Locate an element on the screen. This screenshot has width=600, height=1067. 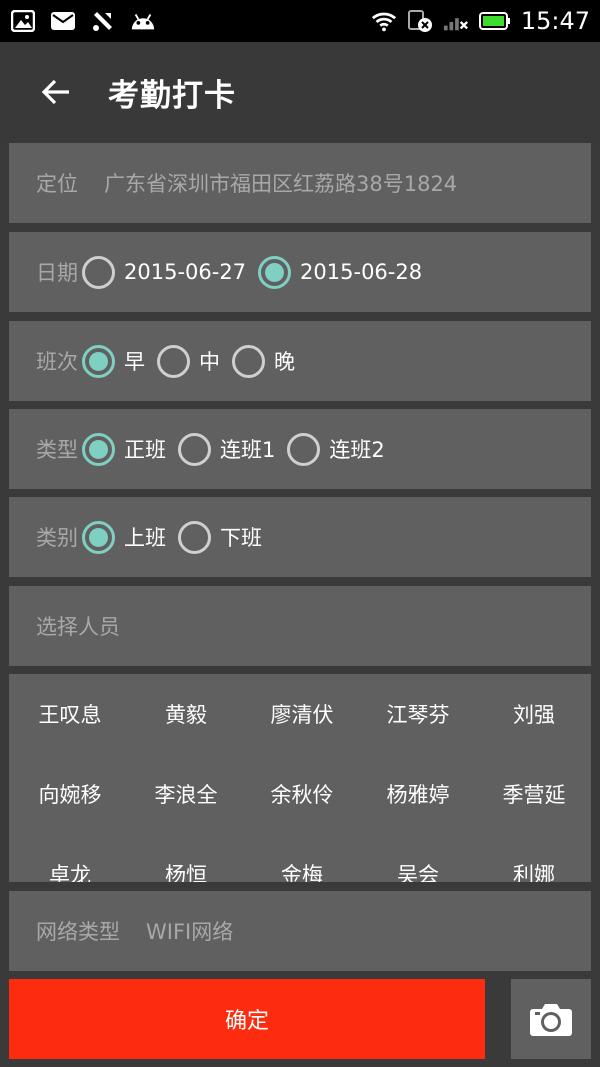
shift-option-morning: 早 is located at coordinates (113, 361).